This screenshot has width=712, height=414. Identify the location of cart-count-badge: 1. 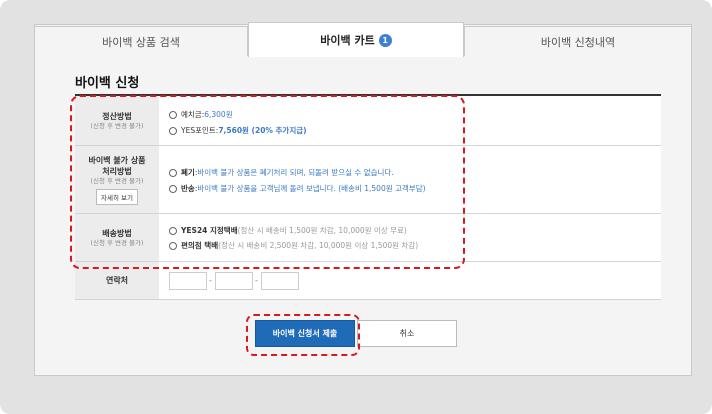
(385, 40).